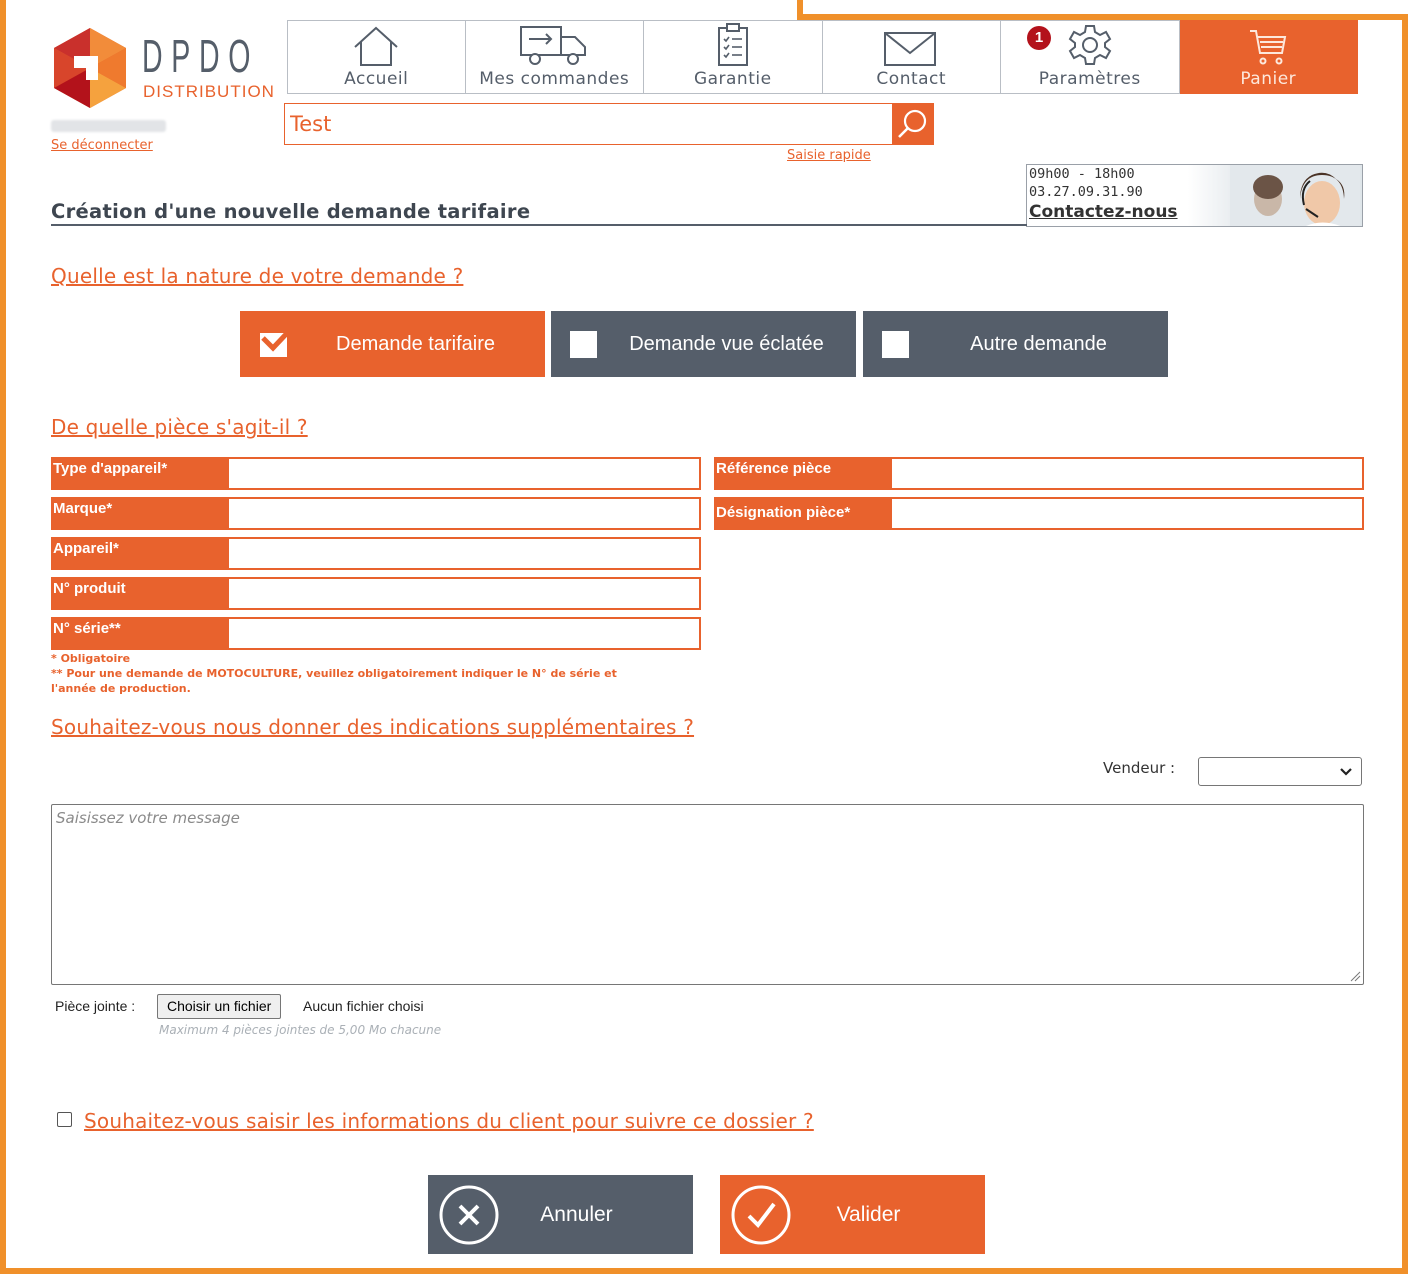 This screenshot has width=1408, height=1274. What do you see at coordinates (1127, 513) in the screenshot?
I see `designation-piece-input` at bounding box center [1127, 513].